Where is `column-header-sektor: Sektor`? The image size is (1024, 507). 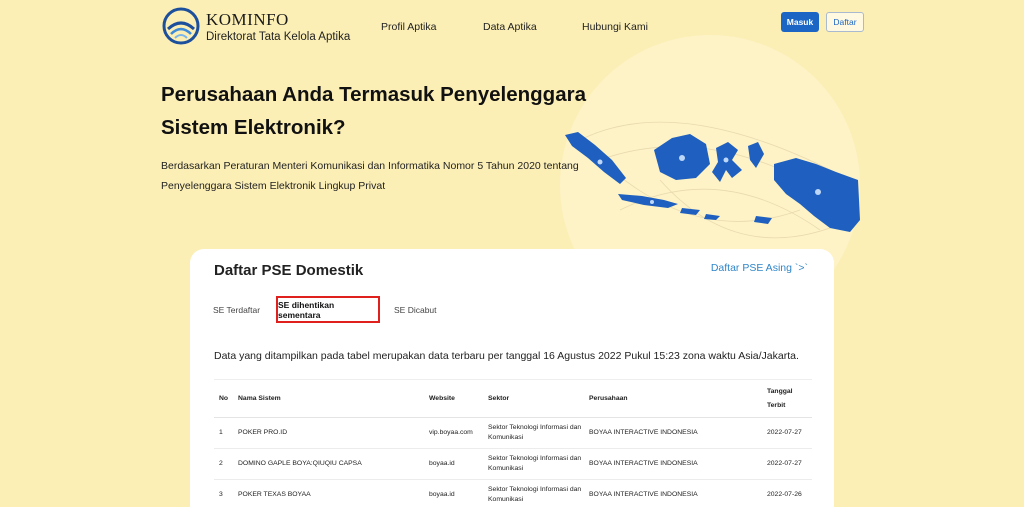
column-header-sektor: Sektor is located at coordinates (533, 398).